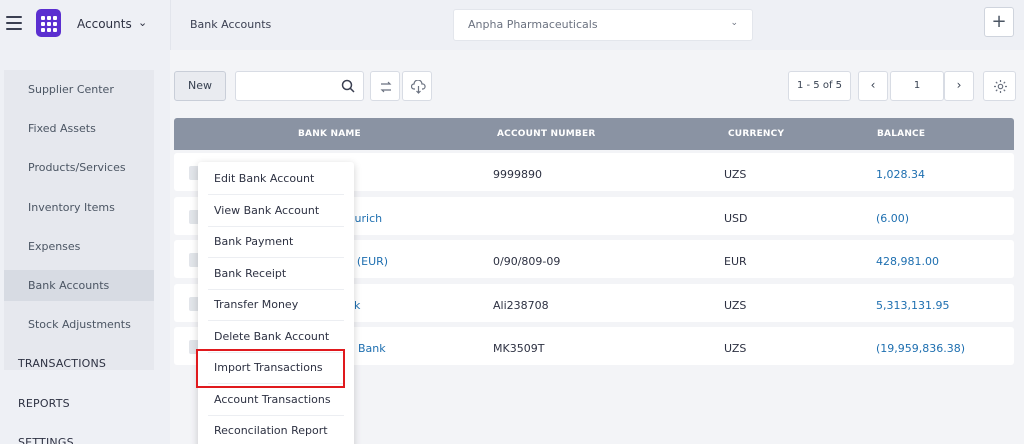 This screenshot has height=444, width=1024. I want to click on breadcrumb: Bank Accounts, so click(231, 24).